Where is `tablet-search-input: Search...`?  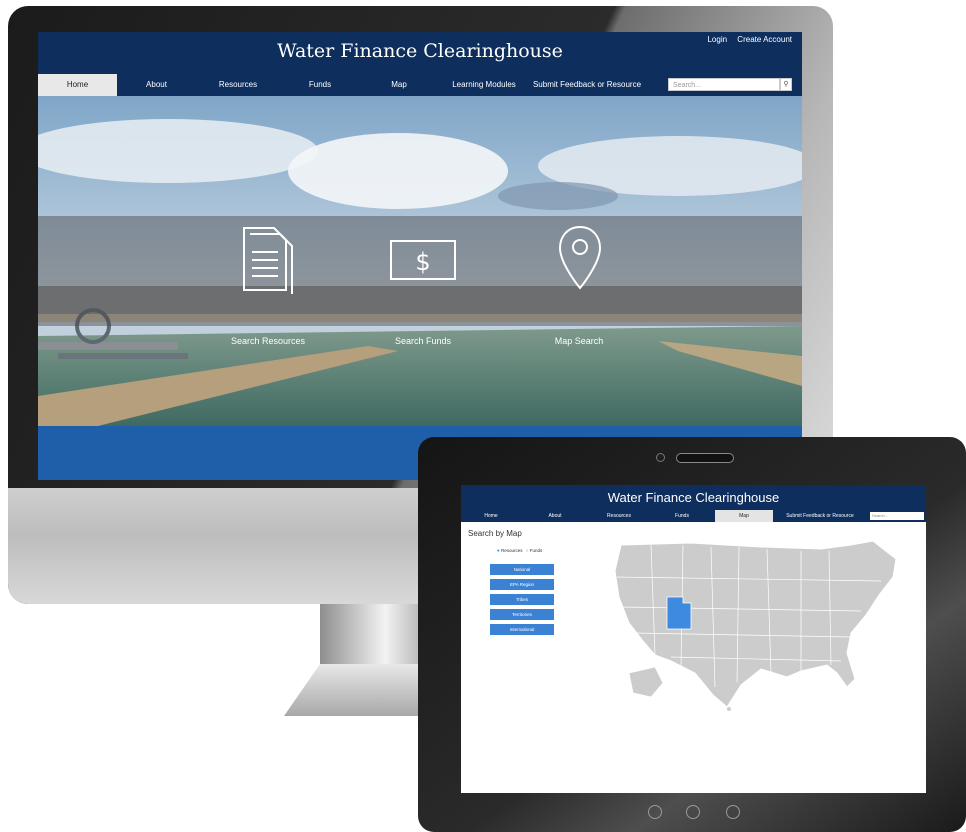 tablet-search-input: Search... is located at coordinates (897, 516).